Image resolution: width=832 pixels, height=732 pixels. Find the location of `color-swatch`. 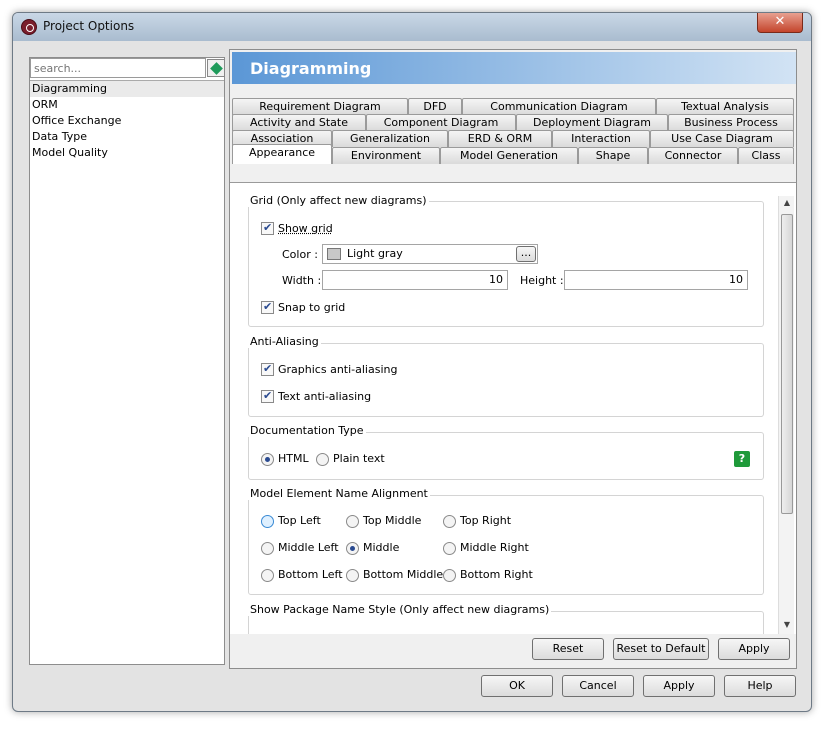

color-swatch is located at coordinates (334, 254).